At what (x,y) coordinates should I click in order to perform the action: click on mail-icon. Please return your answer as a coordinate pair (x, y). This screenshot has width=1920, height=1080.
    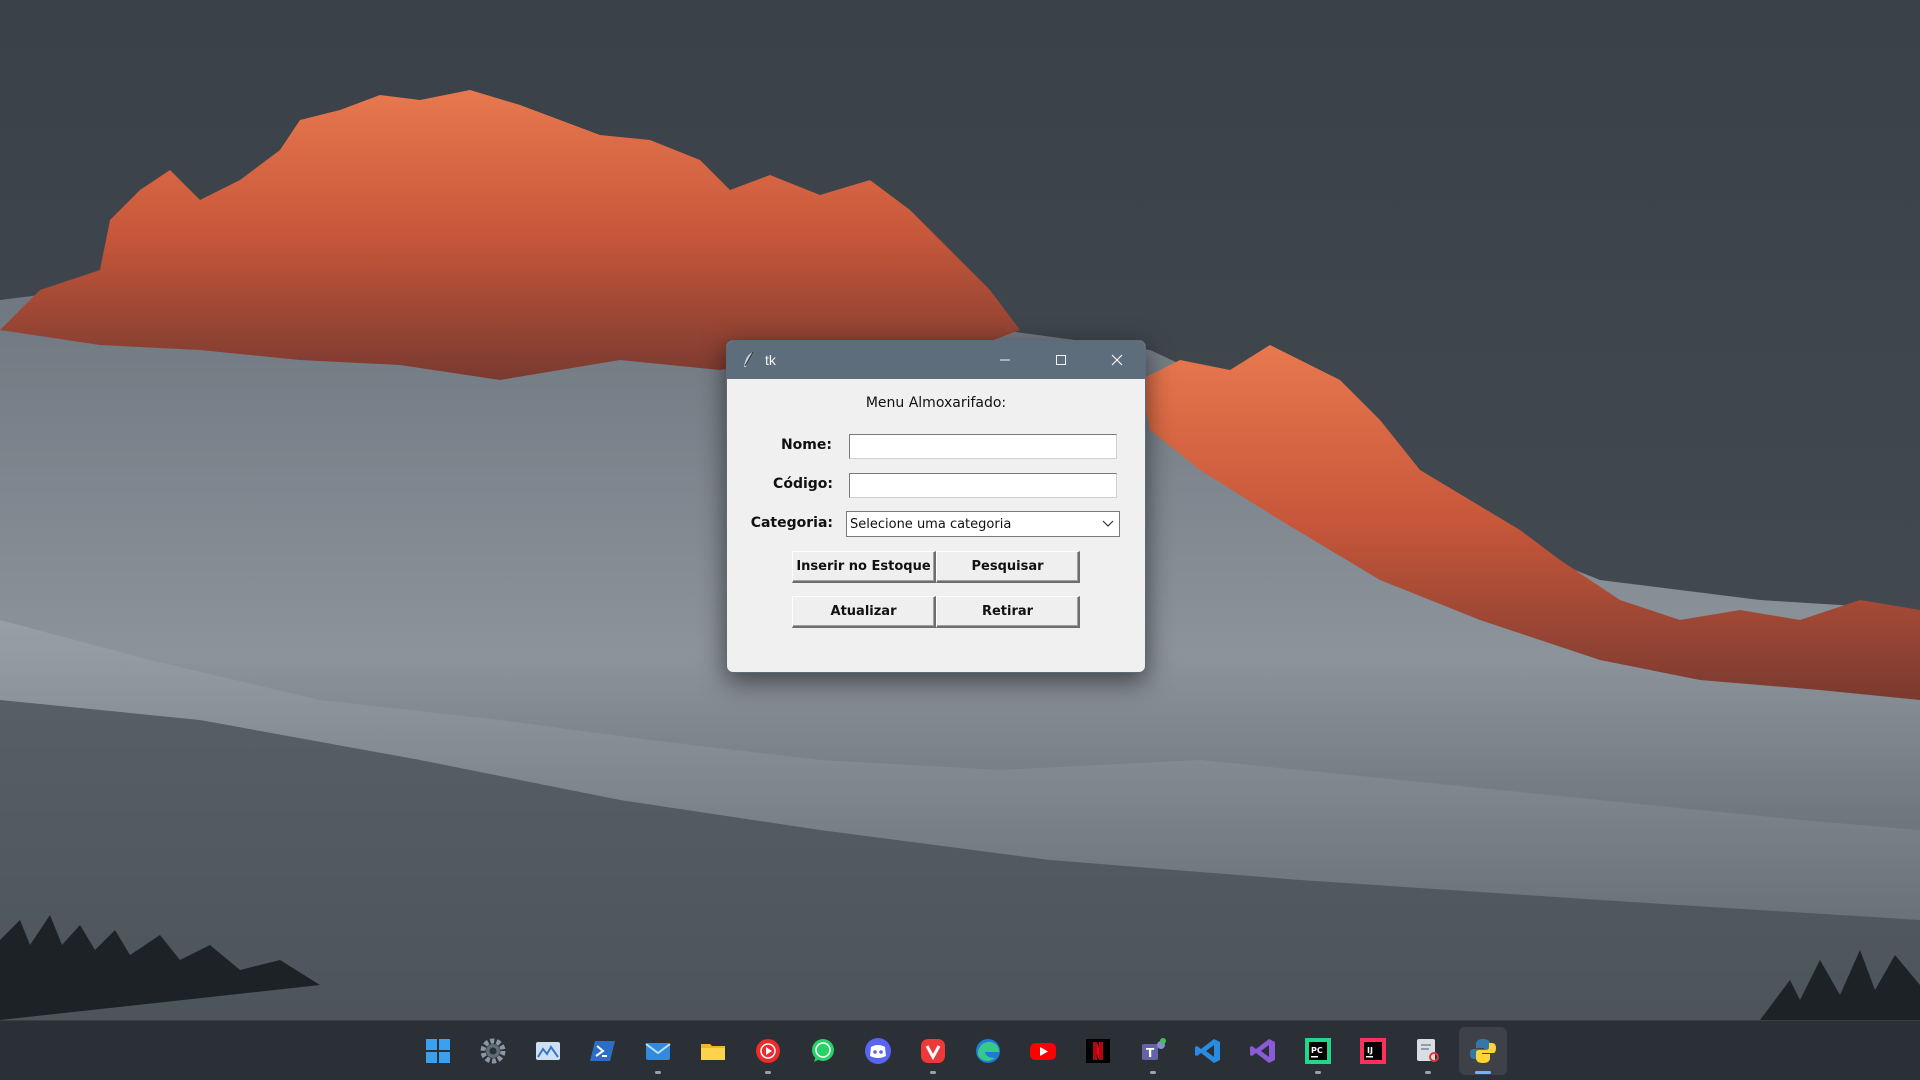
    Looking at the image, I should click on (658, 1051).